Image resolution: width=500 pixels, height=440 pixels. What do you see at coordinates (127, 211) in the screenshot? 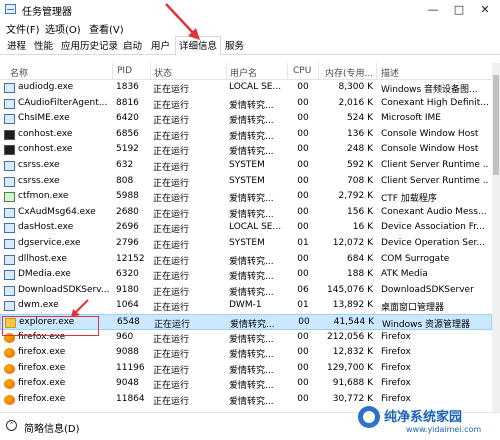
I see `process-pid: 2680` at bounding box center [127, 211].